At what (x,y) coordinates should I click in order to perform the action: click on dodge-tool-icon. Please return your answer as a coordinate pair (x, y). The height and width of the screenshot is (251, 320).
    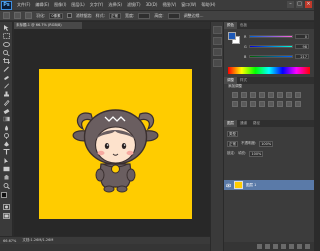
    Looking at the image, I should click on (6, 135).